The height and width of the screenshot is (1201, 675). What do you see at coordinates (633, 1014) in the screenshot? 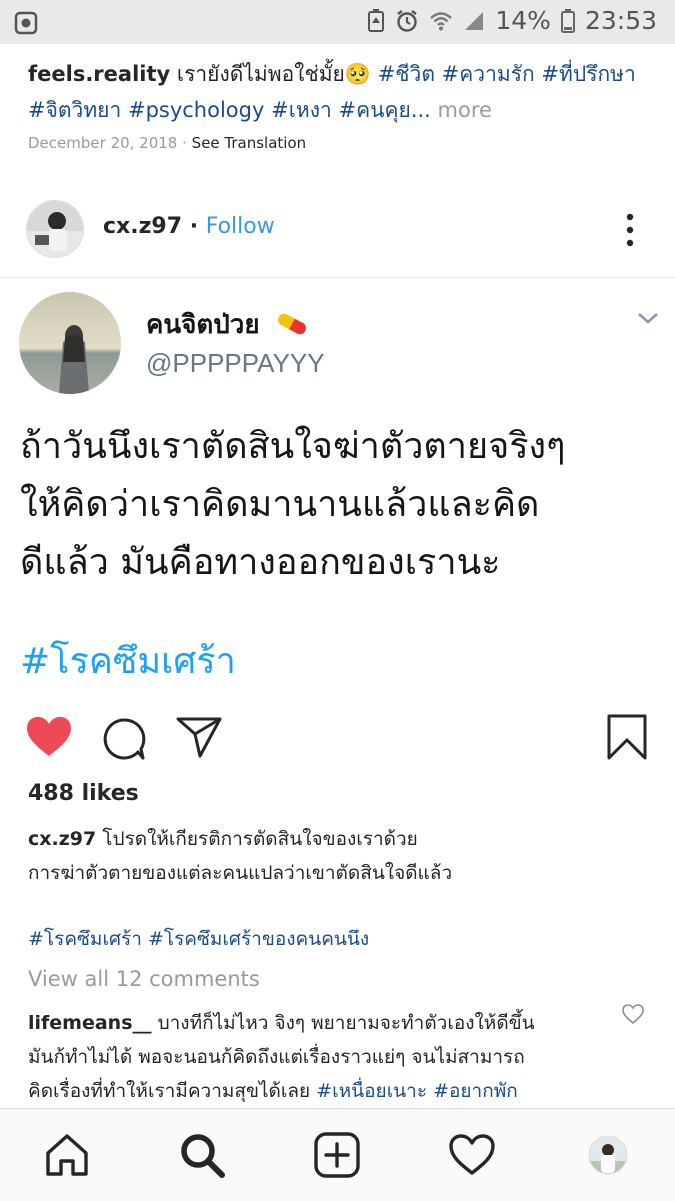
I see `comment-like-heart-icon` at bounding box center [633, 1014].